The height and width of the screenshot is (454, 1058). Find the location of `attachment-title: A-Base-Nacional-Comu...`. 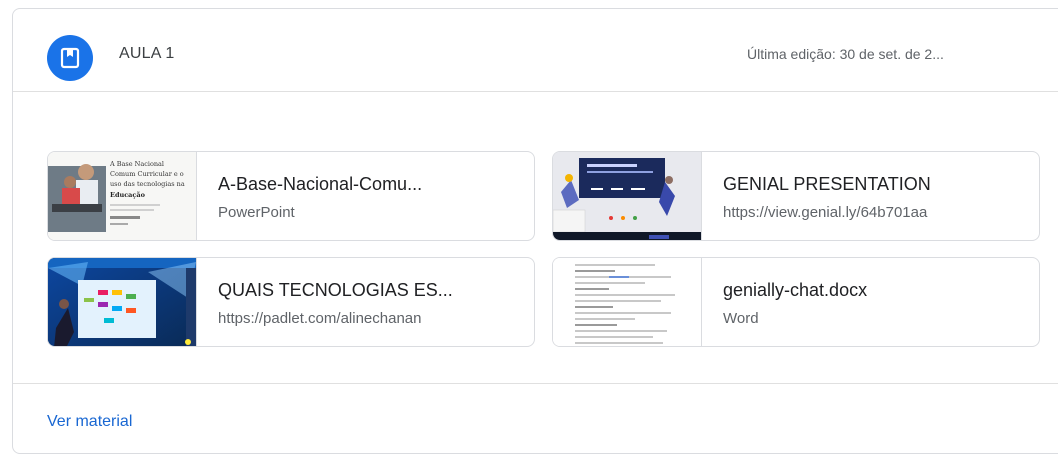

attachment-title: A-Base-Nacional-Comu... is located at coordinates (320, 184).